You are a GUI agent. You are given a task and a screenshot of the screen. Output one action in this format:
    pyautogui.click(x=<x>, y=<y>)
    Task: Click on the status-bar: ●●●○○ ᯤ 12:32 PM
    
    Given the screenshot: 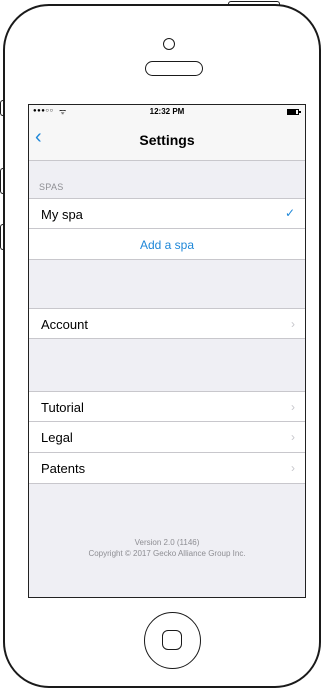 What is the action you would take?
    pyautogui.click(x=167, y=112)
    